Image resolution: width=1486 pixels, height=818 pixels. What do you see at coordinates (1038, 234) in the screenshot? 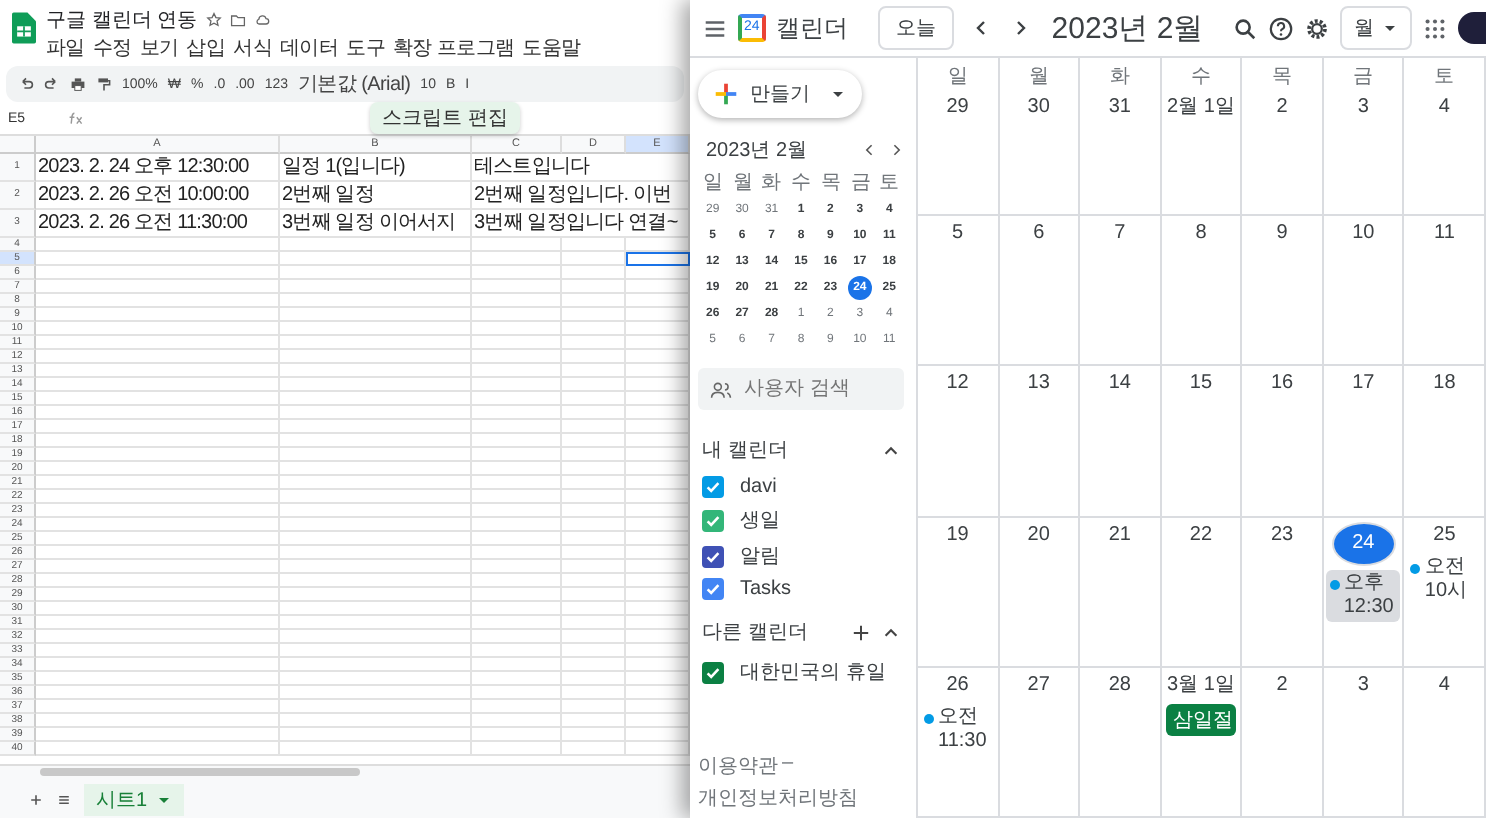
I see `day-number: 6` at bounding box center [1038, 234].